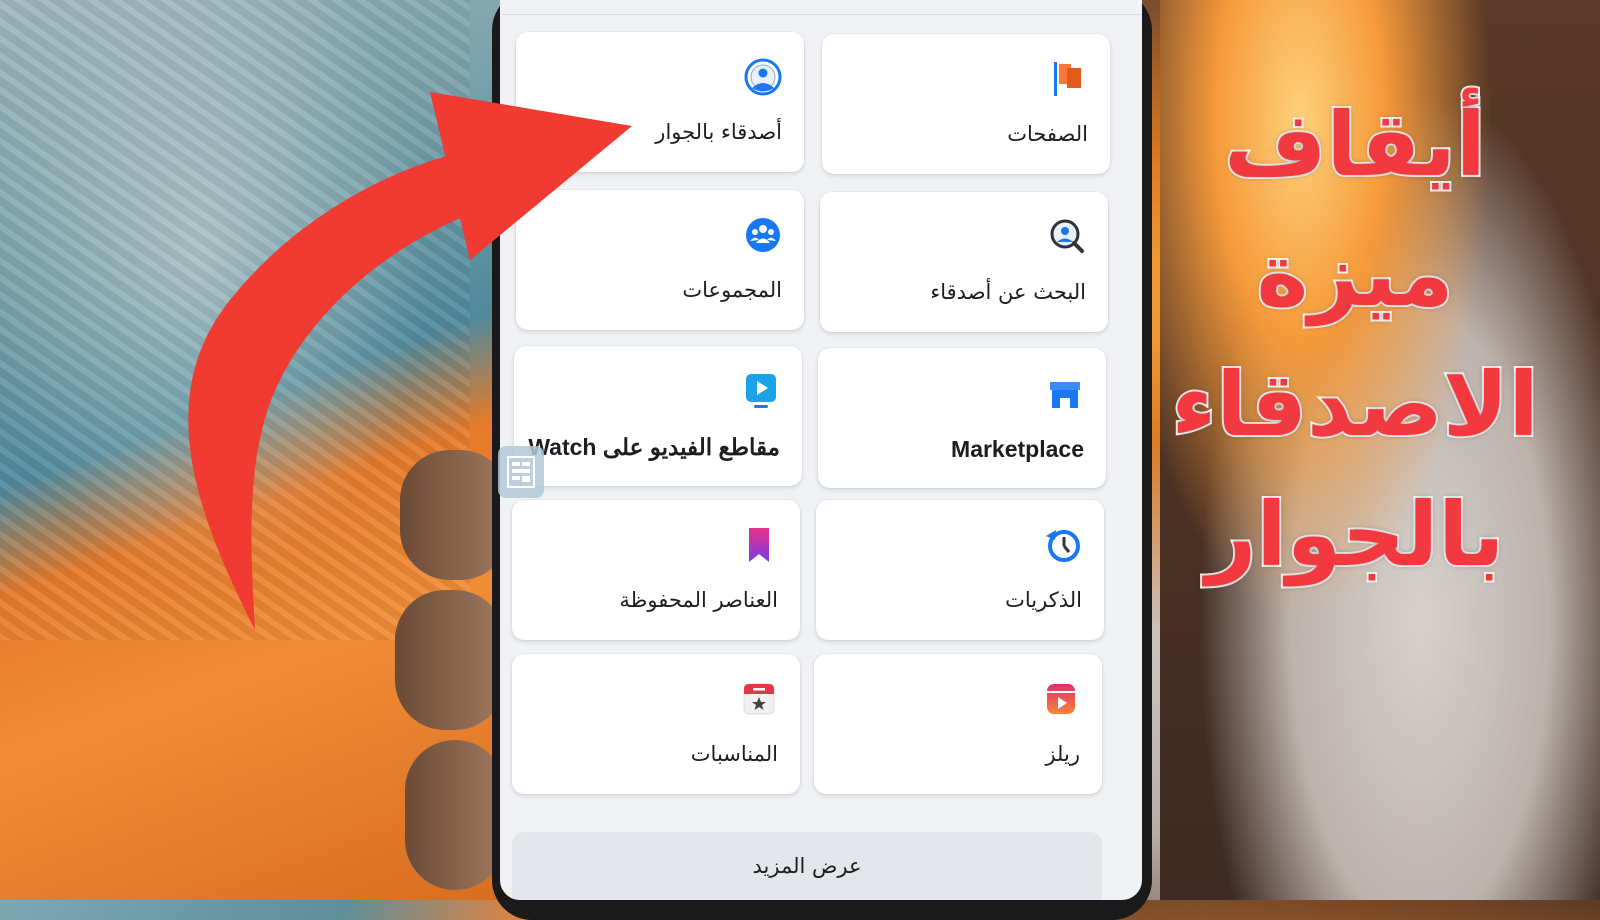 This screenshot has height=920, width=1600. I want to click on shortcut-label: البحث عن أصدقاء, so click(1008, 292).